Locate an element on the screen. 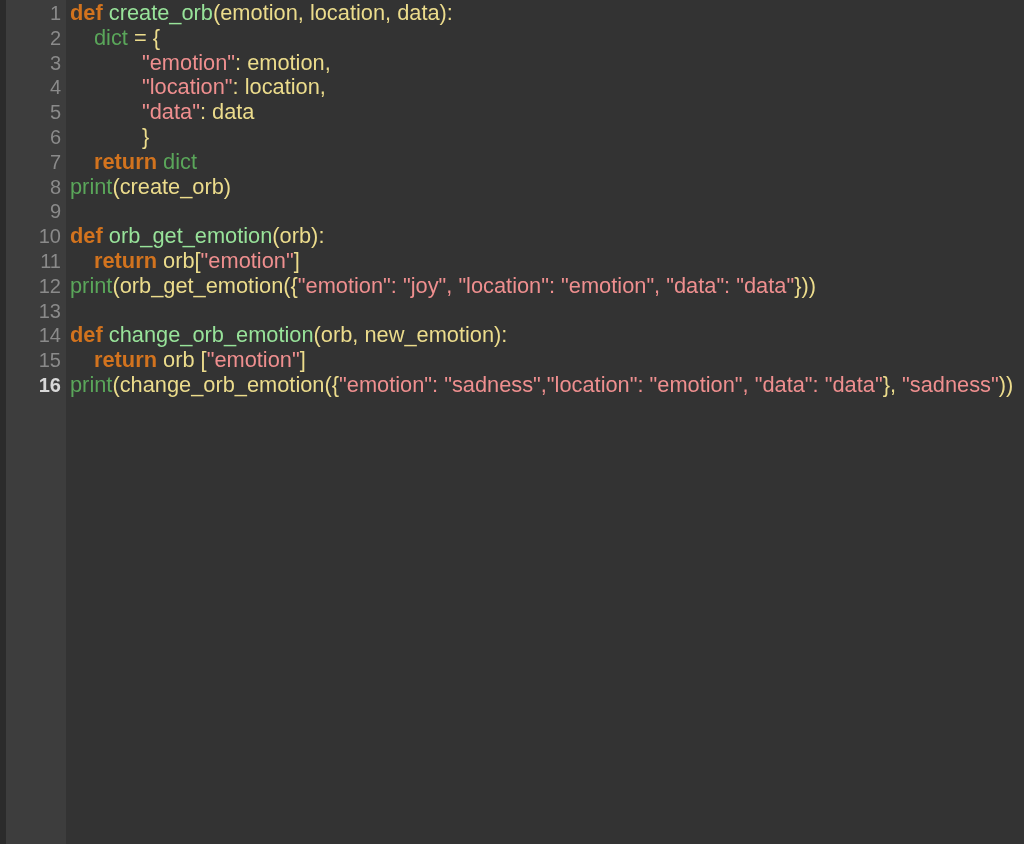  line-number: 6 is located at coordinates (55, 137).